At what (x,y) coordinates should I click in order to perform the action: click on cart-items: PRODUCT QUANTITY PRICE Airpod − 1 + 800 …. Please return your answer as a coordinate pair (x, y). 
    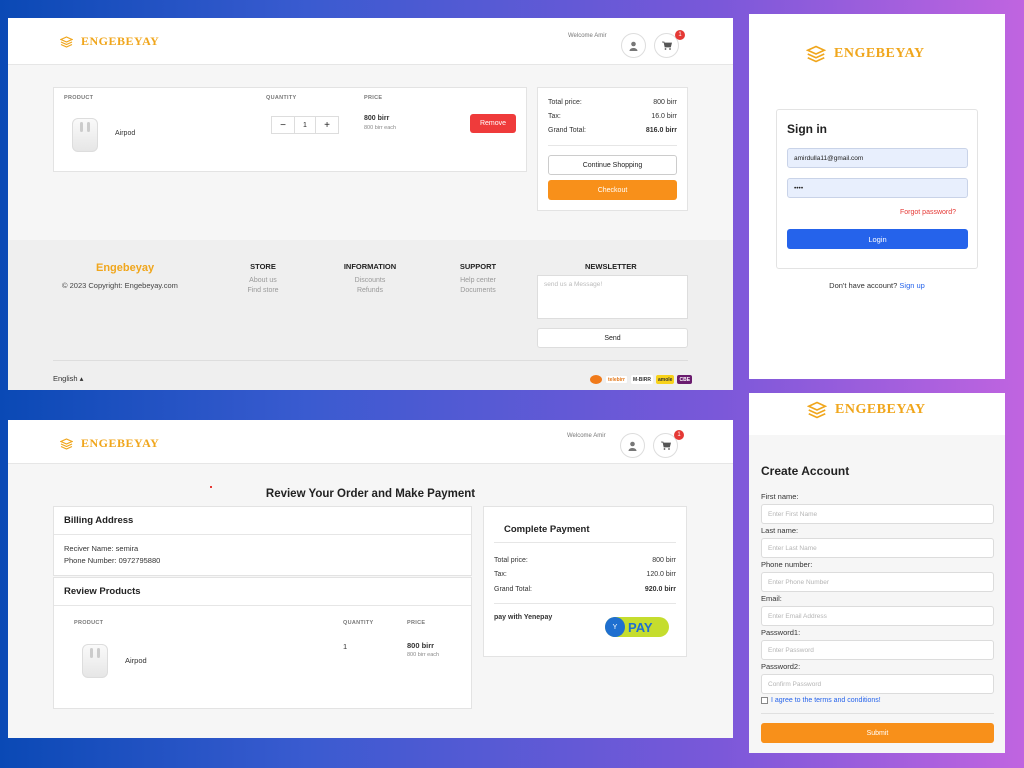
    Looking at the image, I should click on (290, 129).